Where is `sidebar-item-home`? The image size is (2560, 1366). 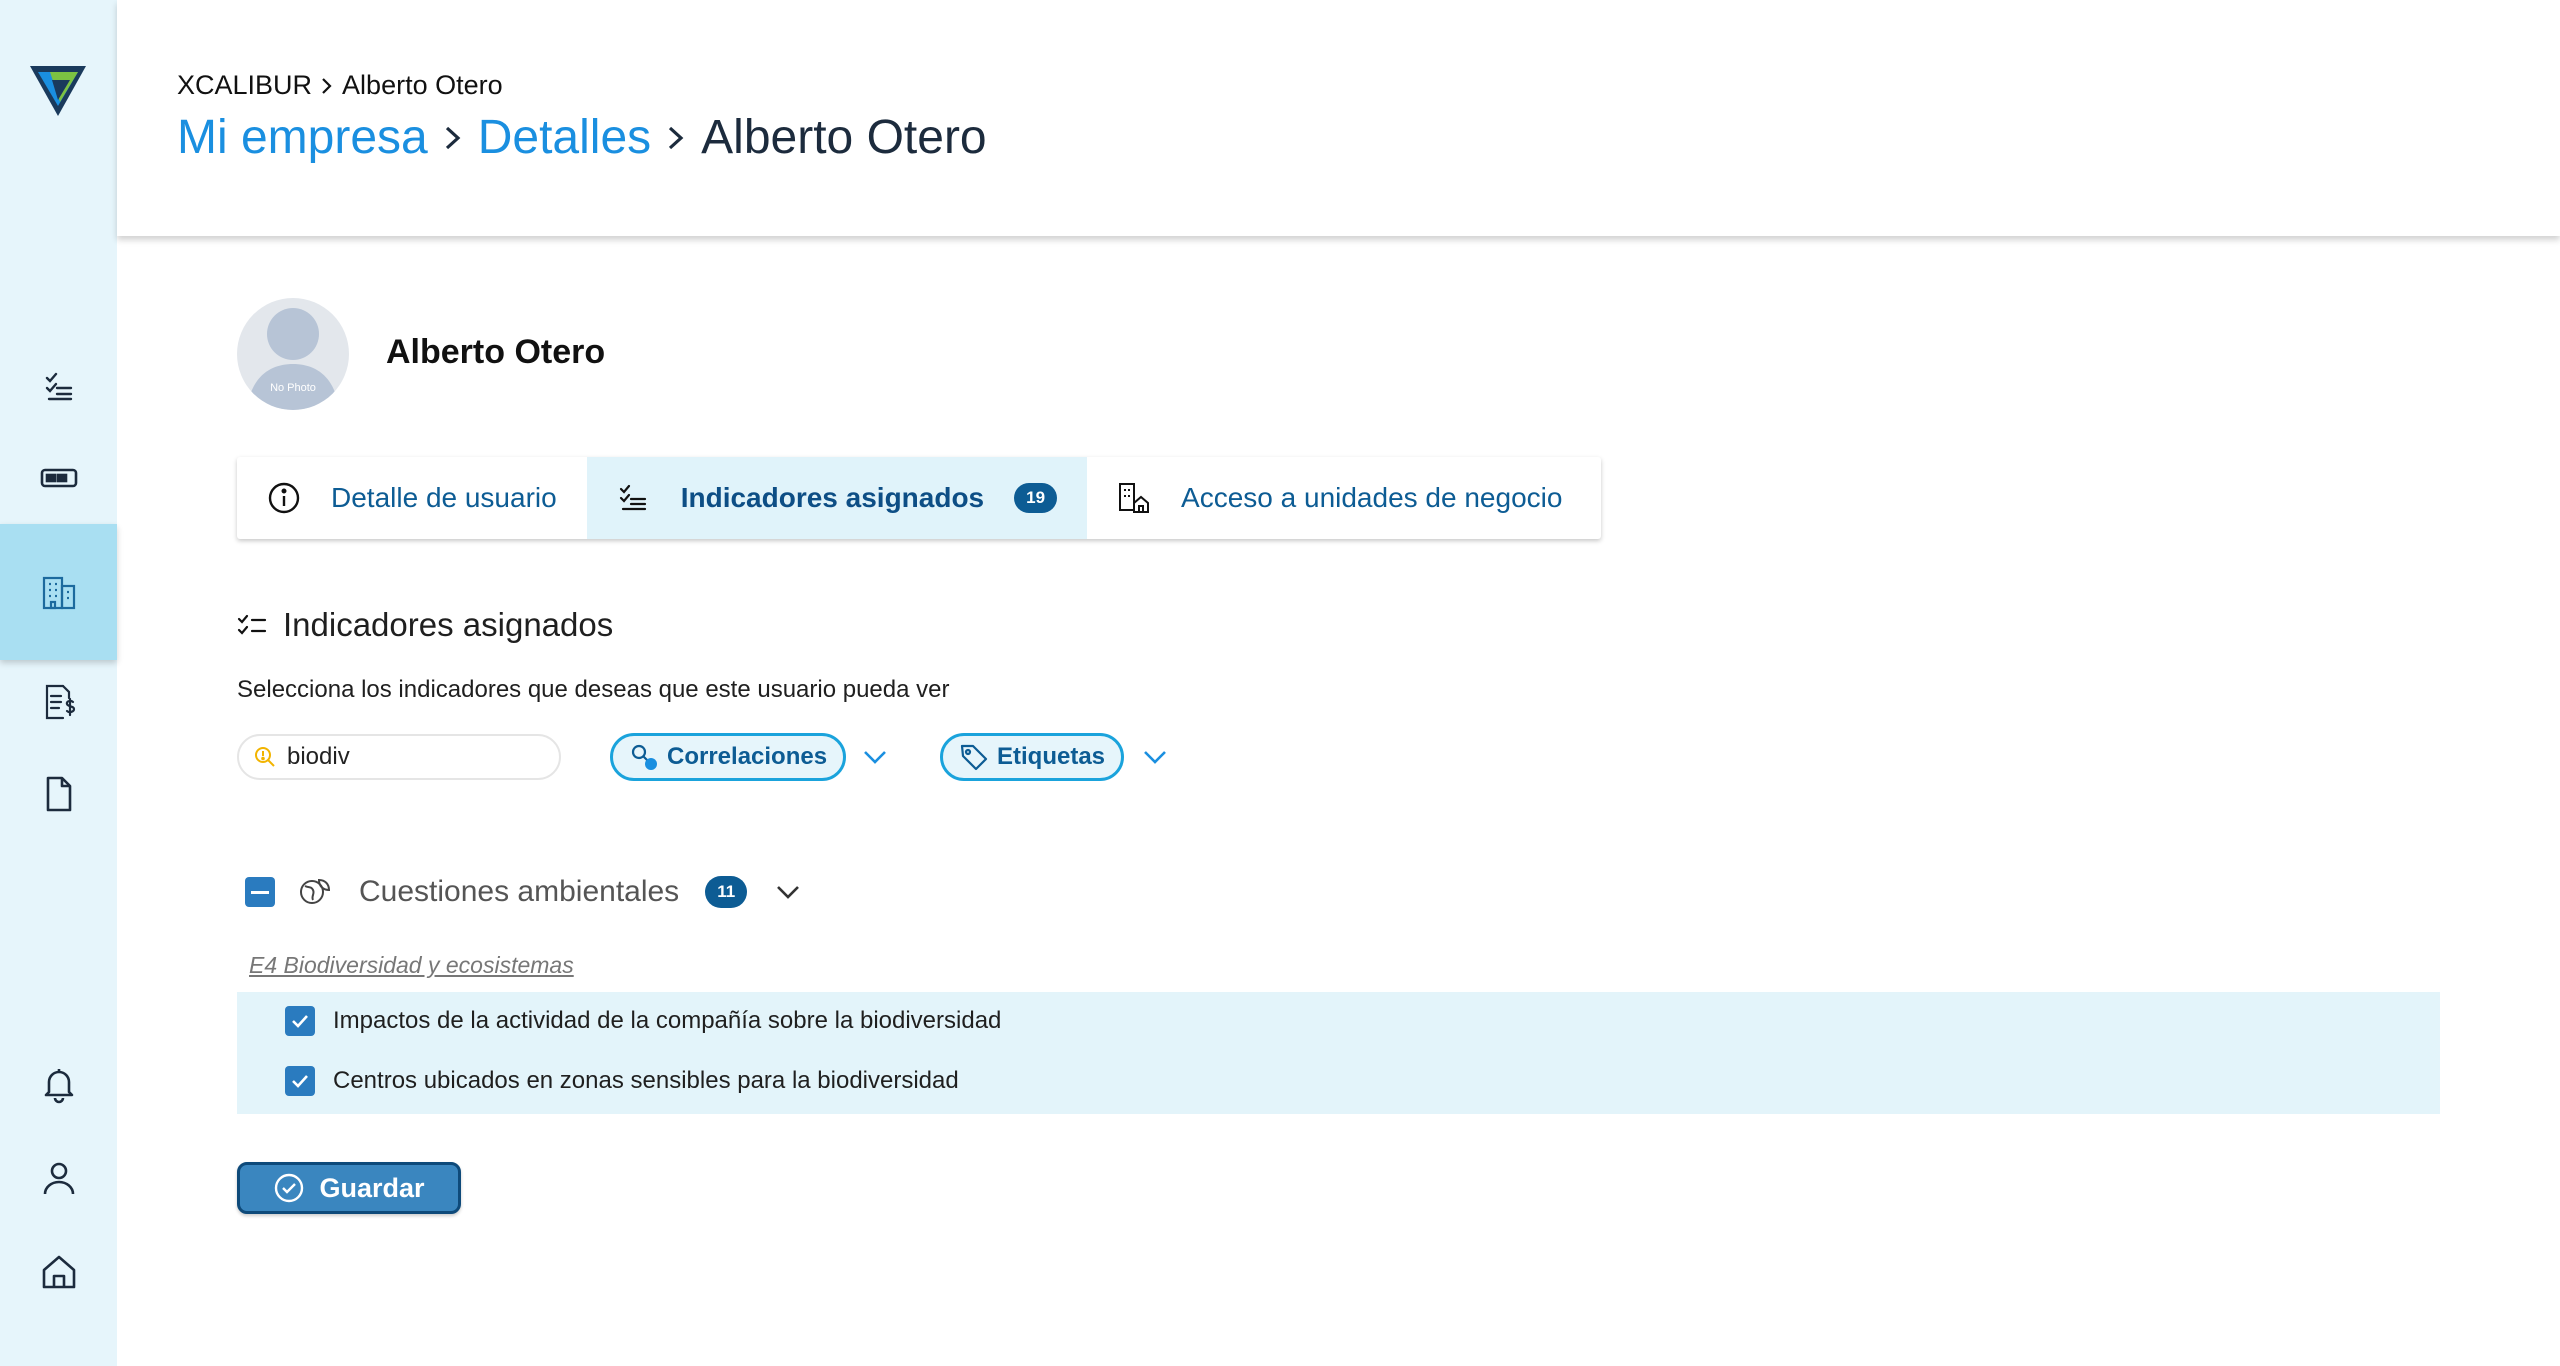 sidebar-item-home is located at coordinates (58, 1272).